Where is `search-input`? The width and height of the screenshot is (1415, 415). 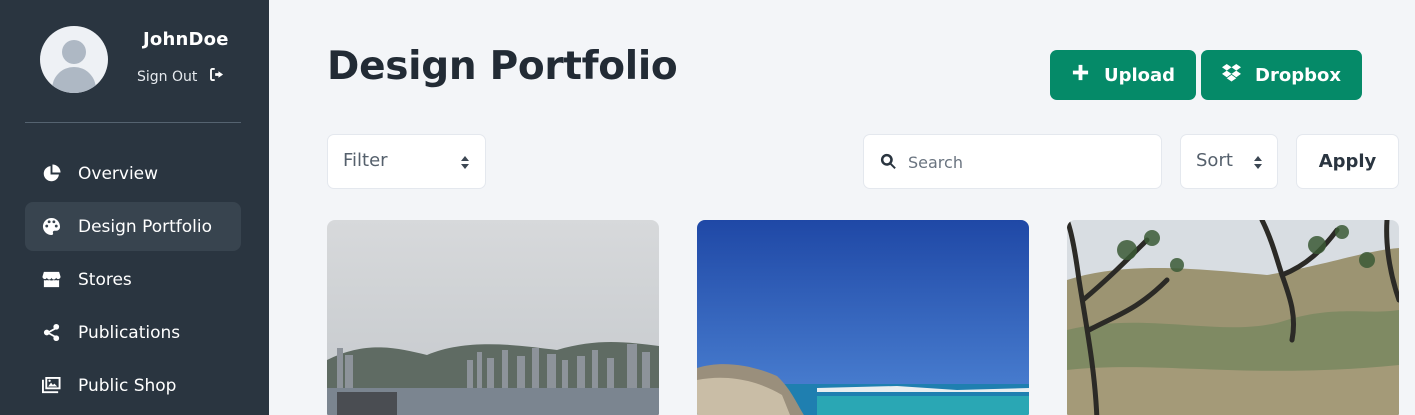
search-input is located at coordinates (1028, 162).